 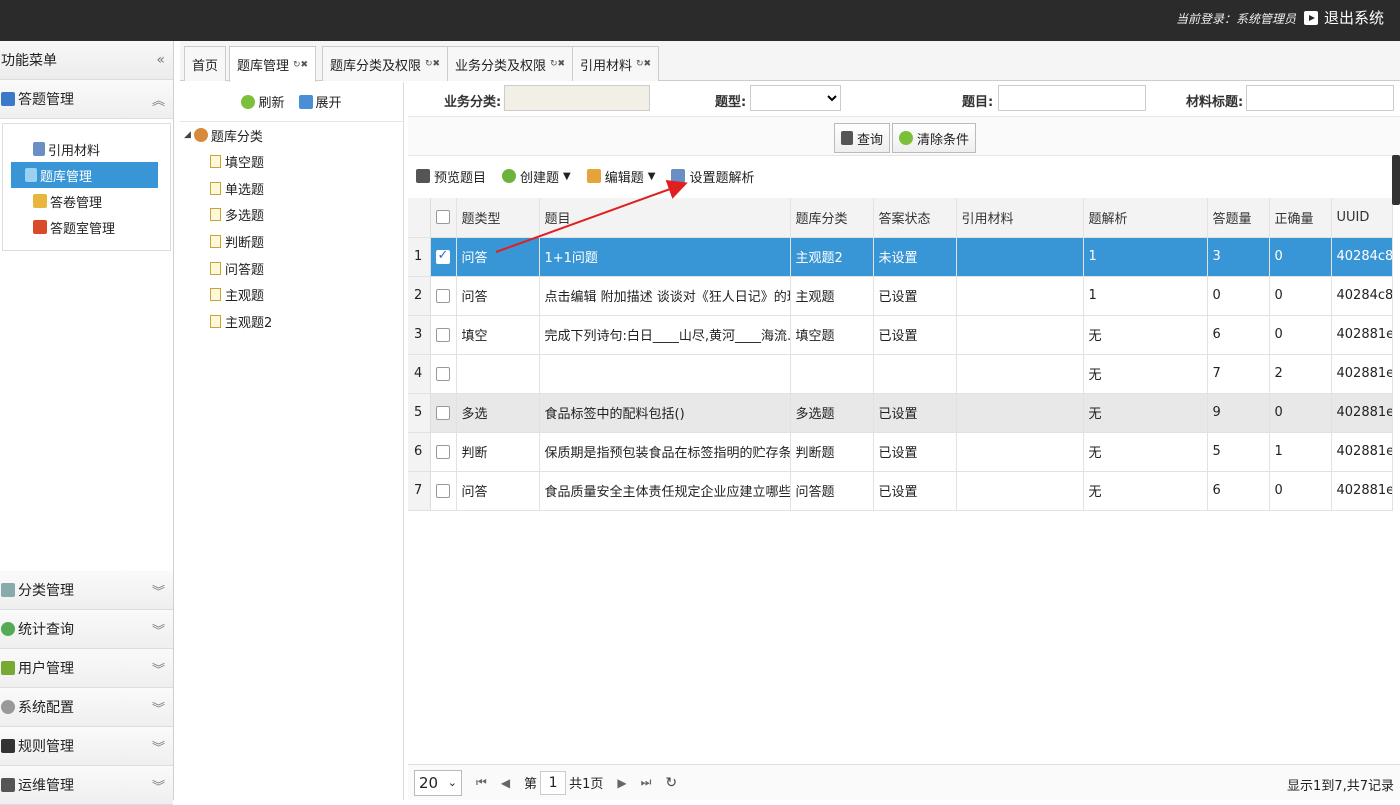 I want to click on tree-node: 判断题, so click(x=291, y=241).